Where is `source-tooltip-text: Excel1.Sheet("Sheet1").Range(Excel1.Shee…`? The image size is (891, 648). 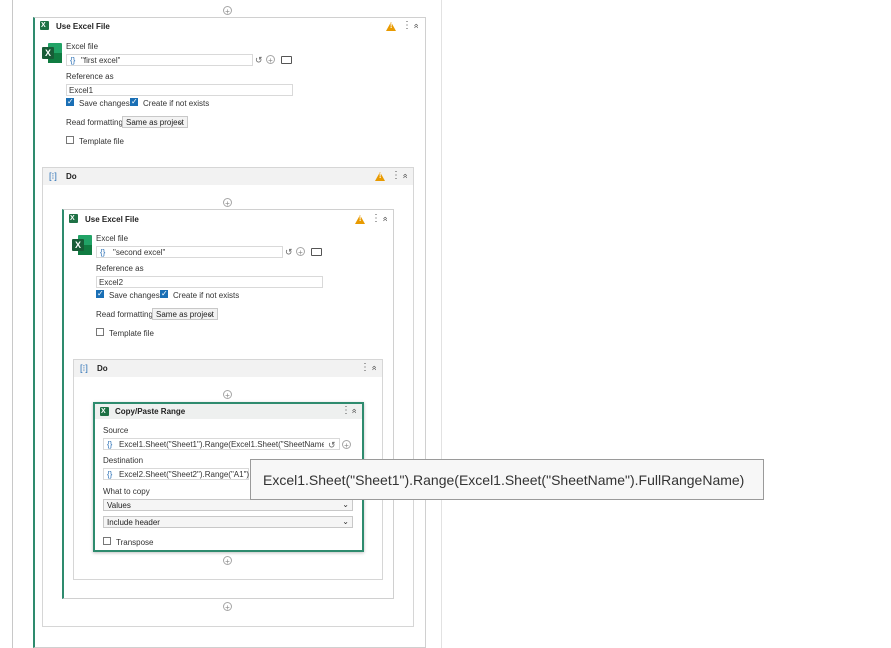
source-tooltip-text: Excel1.Sheet("Sheet1").Range(Excel1.Shee… is located at coordinates (504, 480).